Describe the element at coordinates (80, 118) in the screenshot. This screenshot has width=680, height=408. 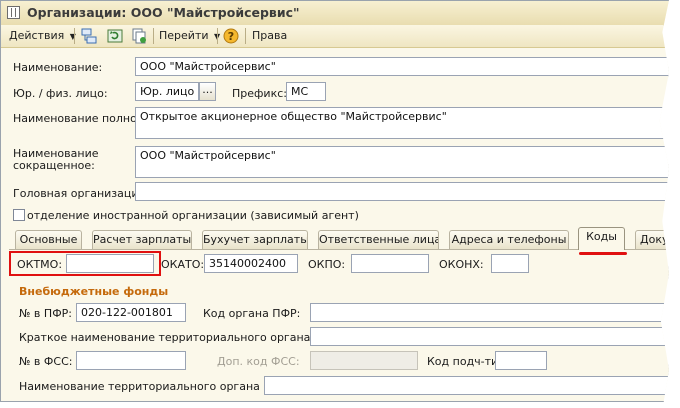
I see `full-name-label: Наименование полное:` at that location.